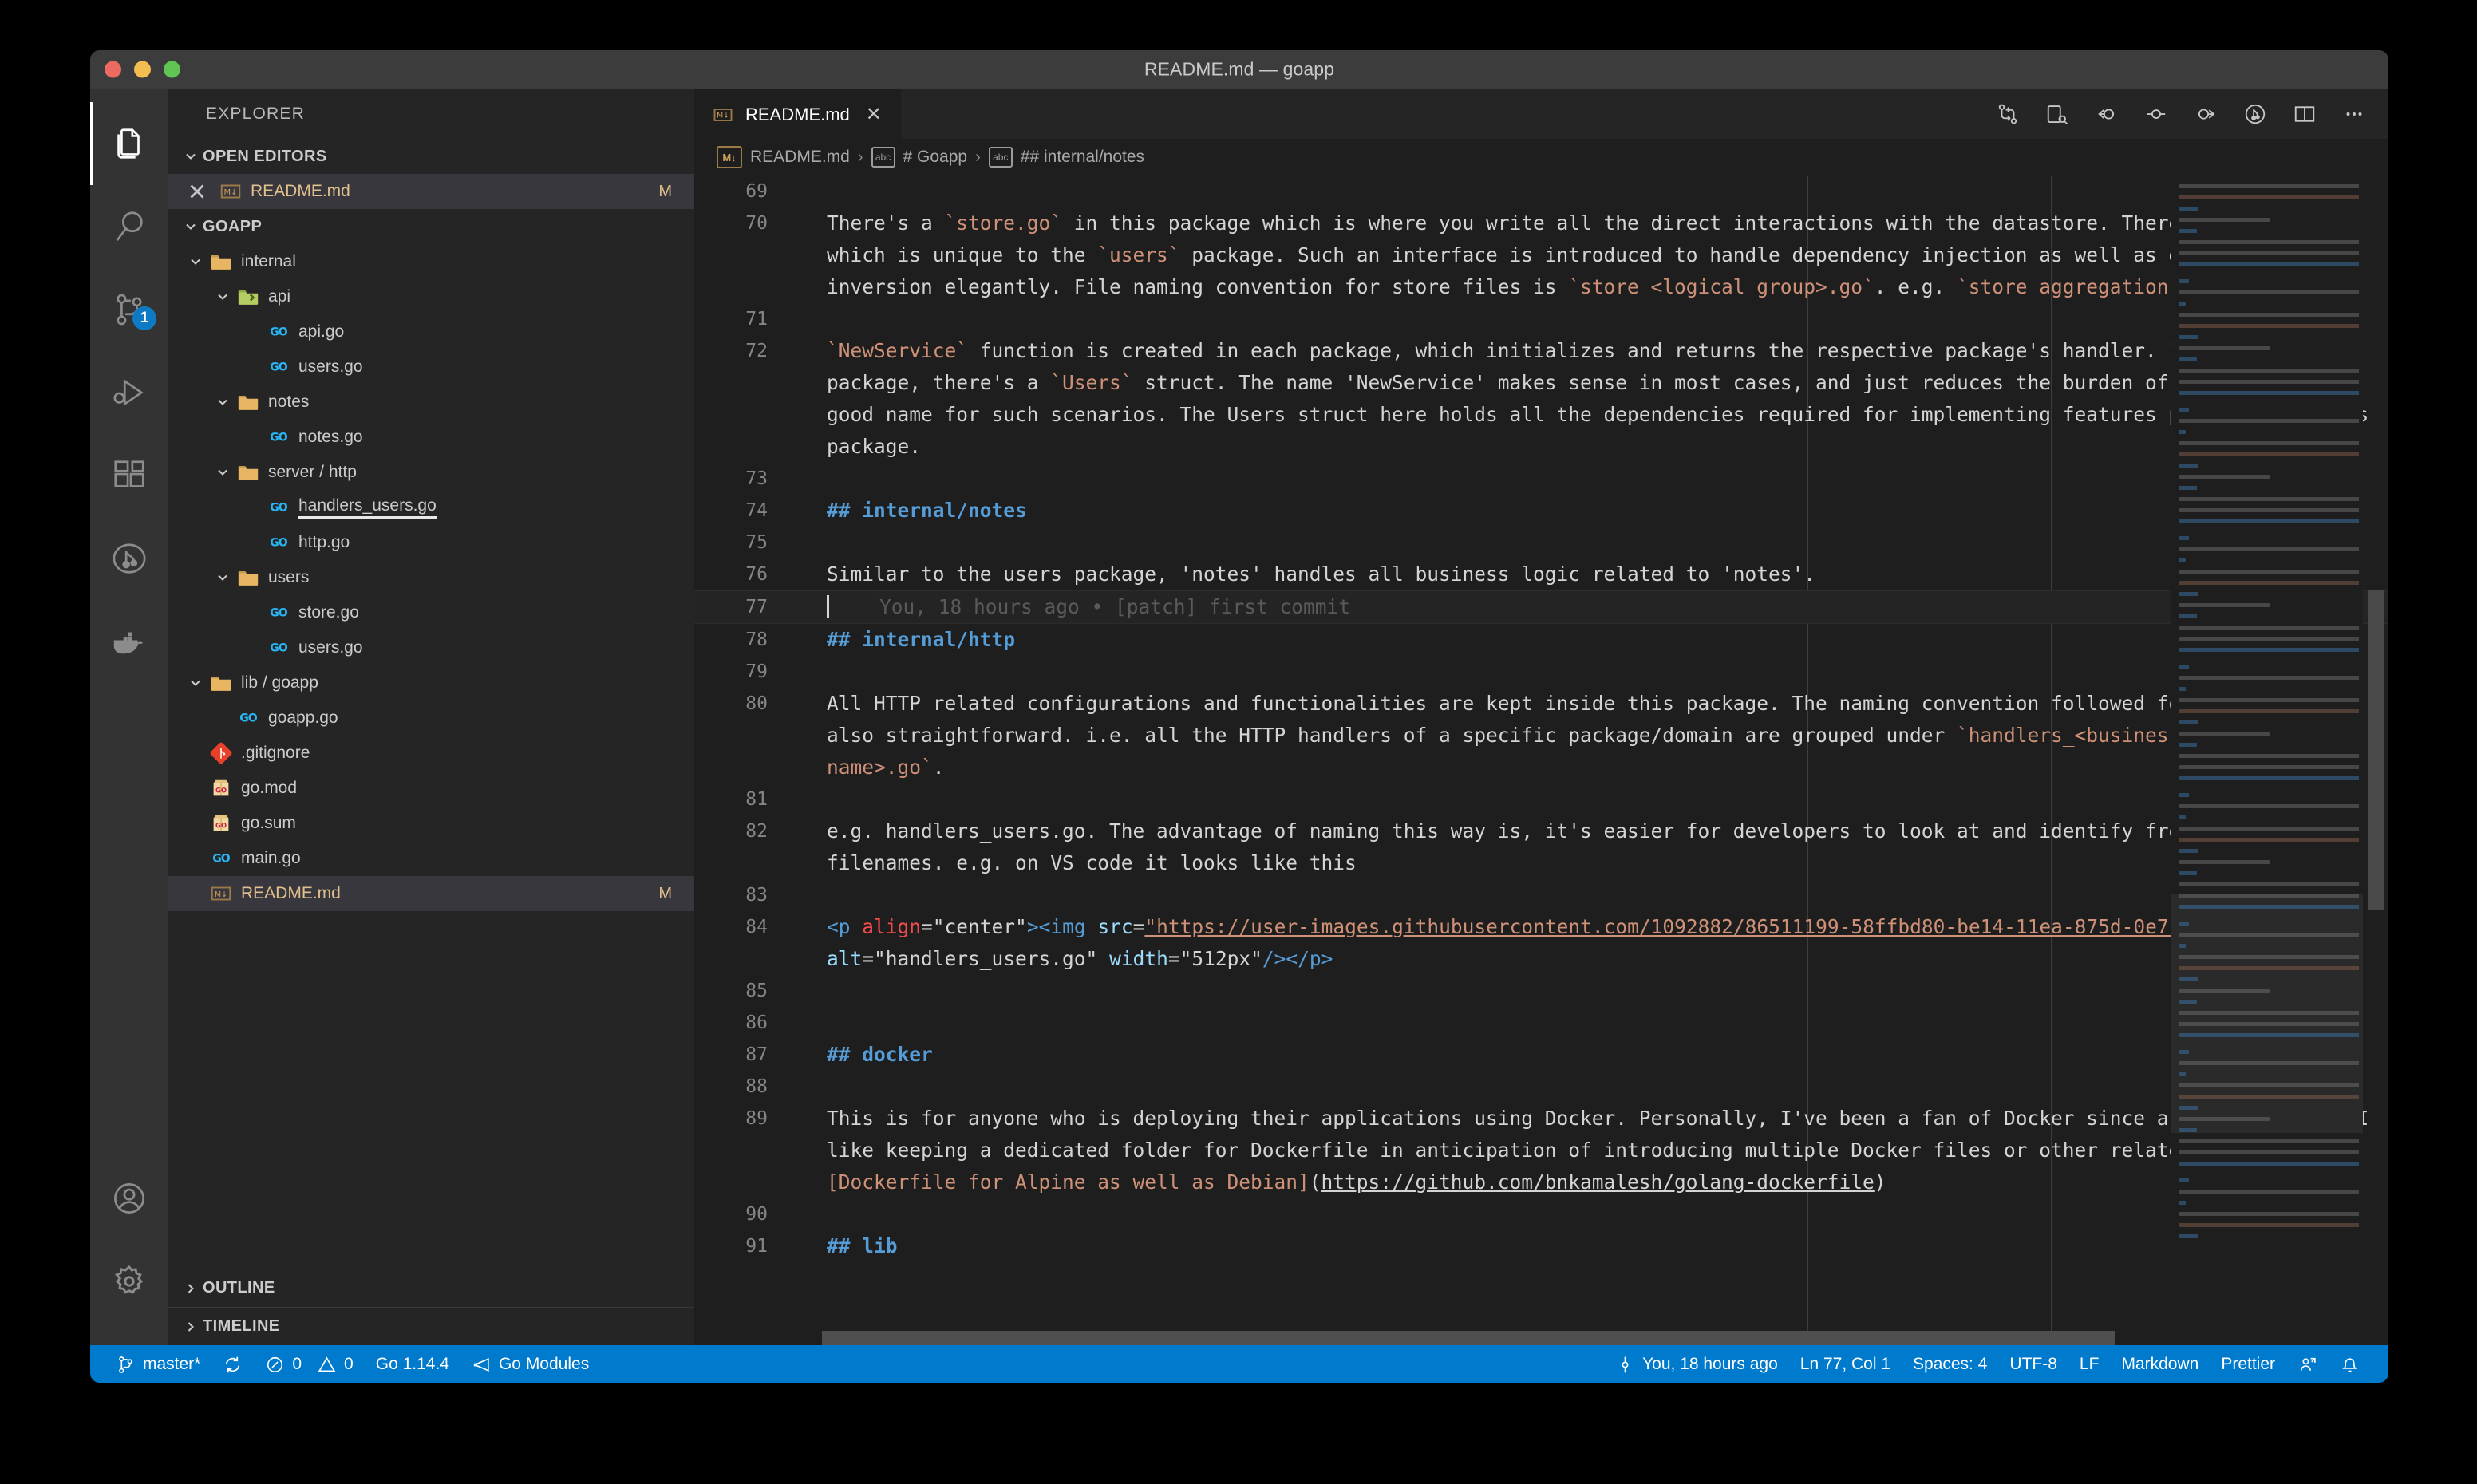 This screenshot has height=1484, width=2477. I want to click on code-line: 74 ## internal/notes, so click(1541, 511).